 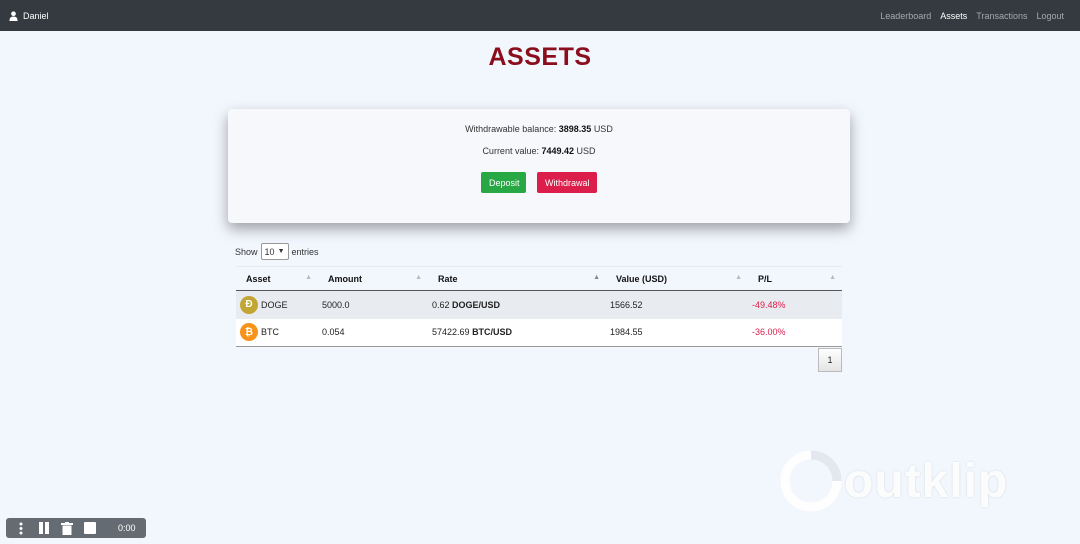 What do you see at coordinates (511, 129) in the screenshot?
I see `withdrawable-label: Withdrawable balance:` at bounding box center [511, 129].